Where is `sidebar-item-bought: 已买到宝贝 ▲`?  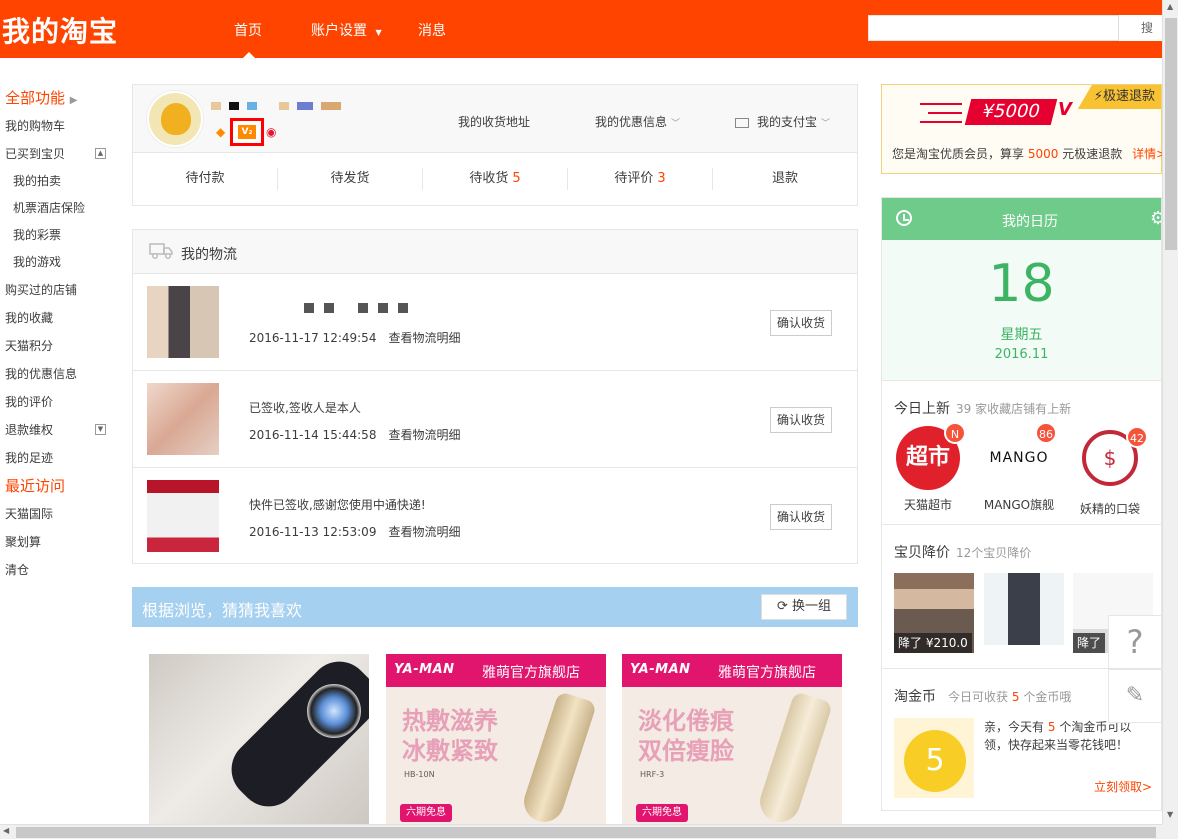
sidebar-item-bought: 已买到宝贝 ▲ is located at coordinates (60, 154).